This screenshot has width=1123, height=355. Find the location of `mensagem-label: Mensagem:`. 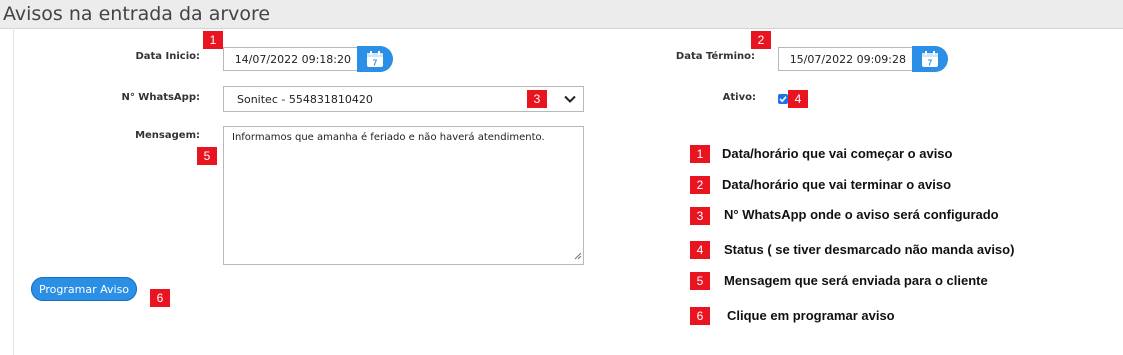

mensagem-label: Mensagem: is located at coordinates (167, 135).